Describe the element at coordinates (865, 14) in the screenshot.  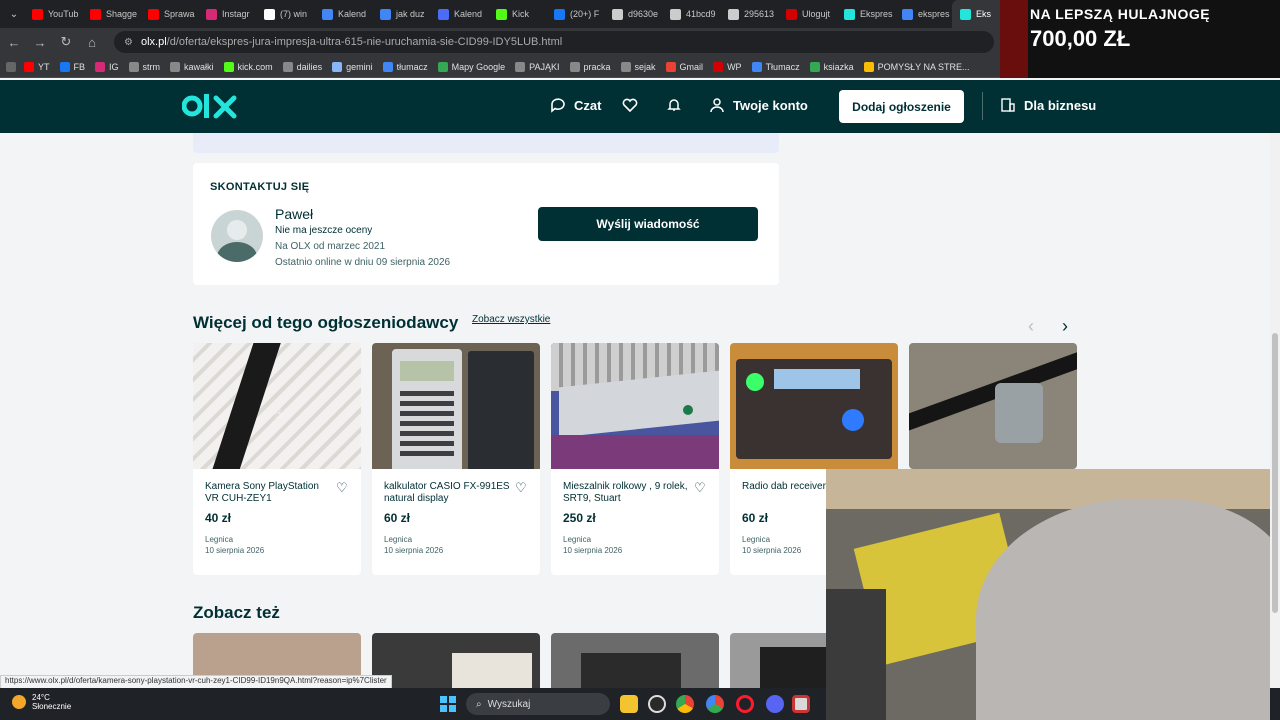
I see `browser-tab: Ekspres` at that location.